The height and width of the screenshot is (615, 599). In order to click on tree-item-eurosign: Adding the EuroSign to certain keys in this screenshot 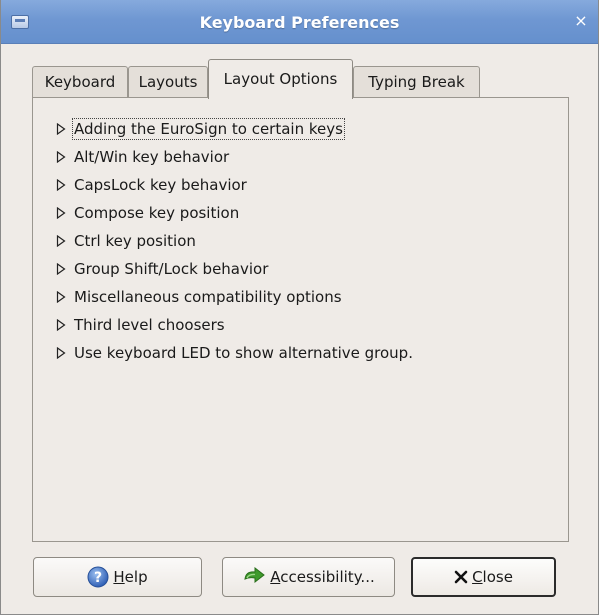, I will do `click(200, 129)`.